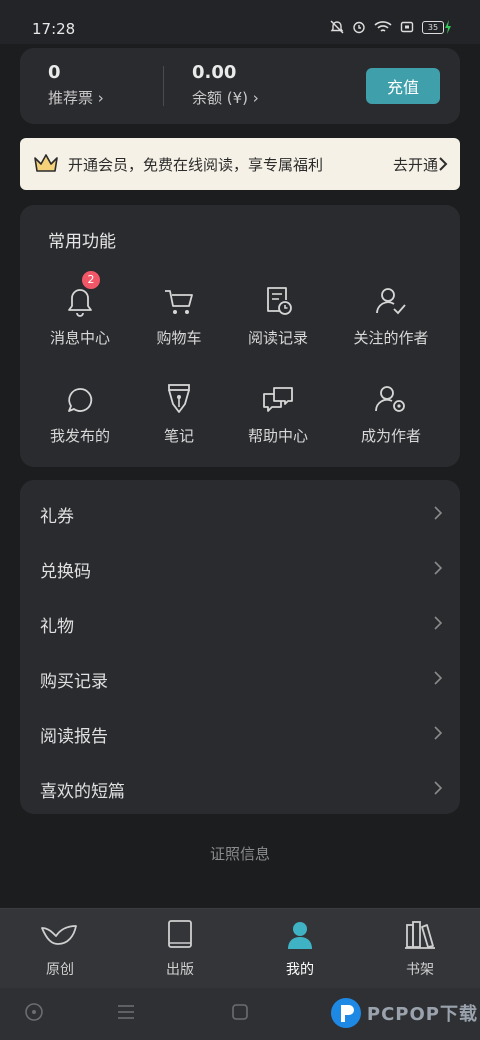 The width and height of the screenshot is (480, 1040). What do you see at coordinates (179, 398) in the screenshot?
I see `pen-nib-icon` at bounding box center [179, 398].